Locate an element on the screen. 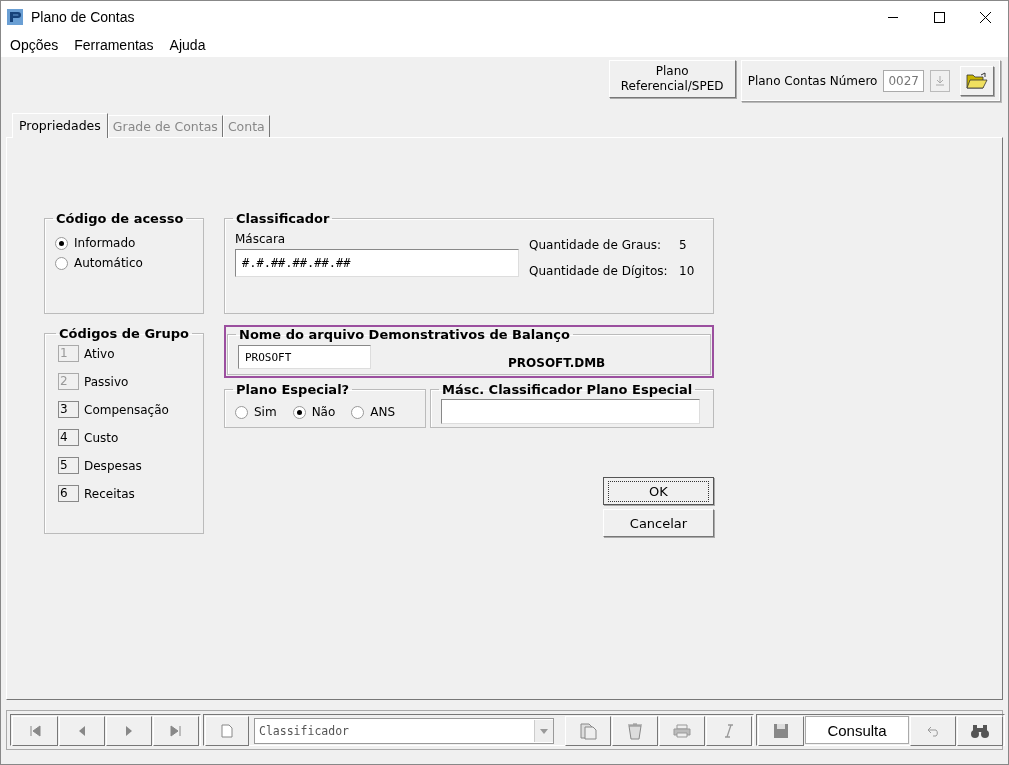 This screenshot has height=765, width=1009. undo-button is located at coordinates (933, 731).